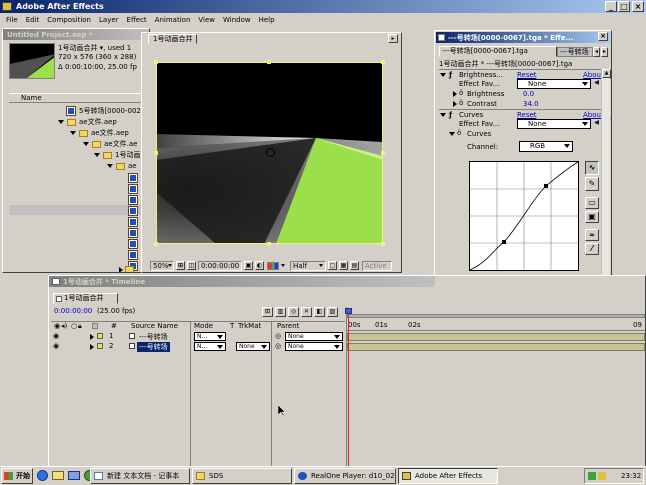 This screenshot has width=646, height=485. I want to click on menu-edit: Edit, so click(33, 20).